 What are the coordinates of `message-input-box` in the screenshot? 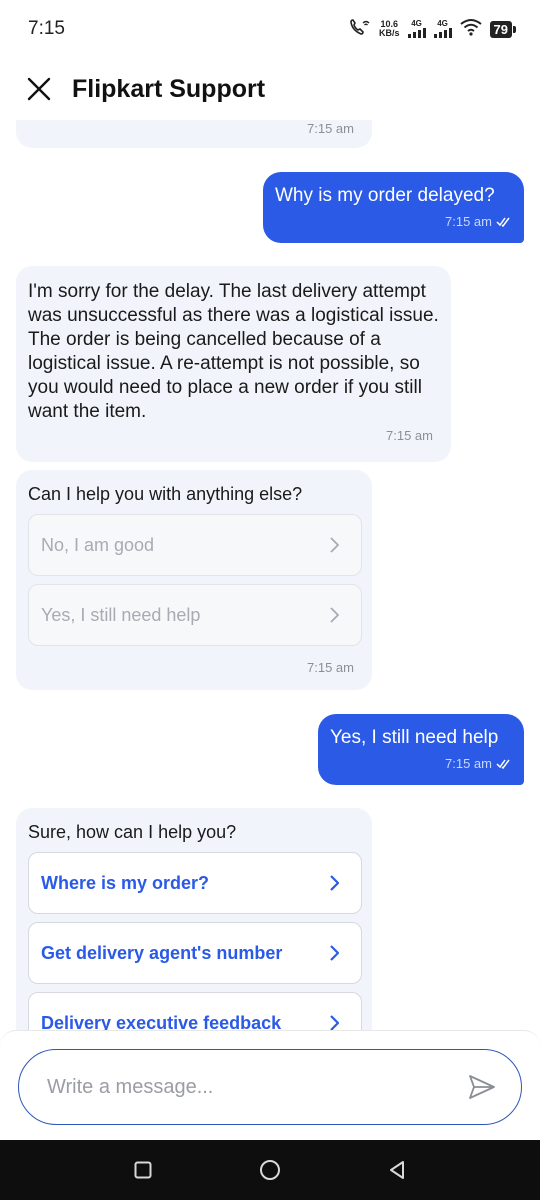 It's located at (270, 1087).